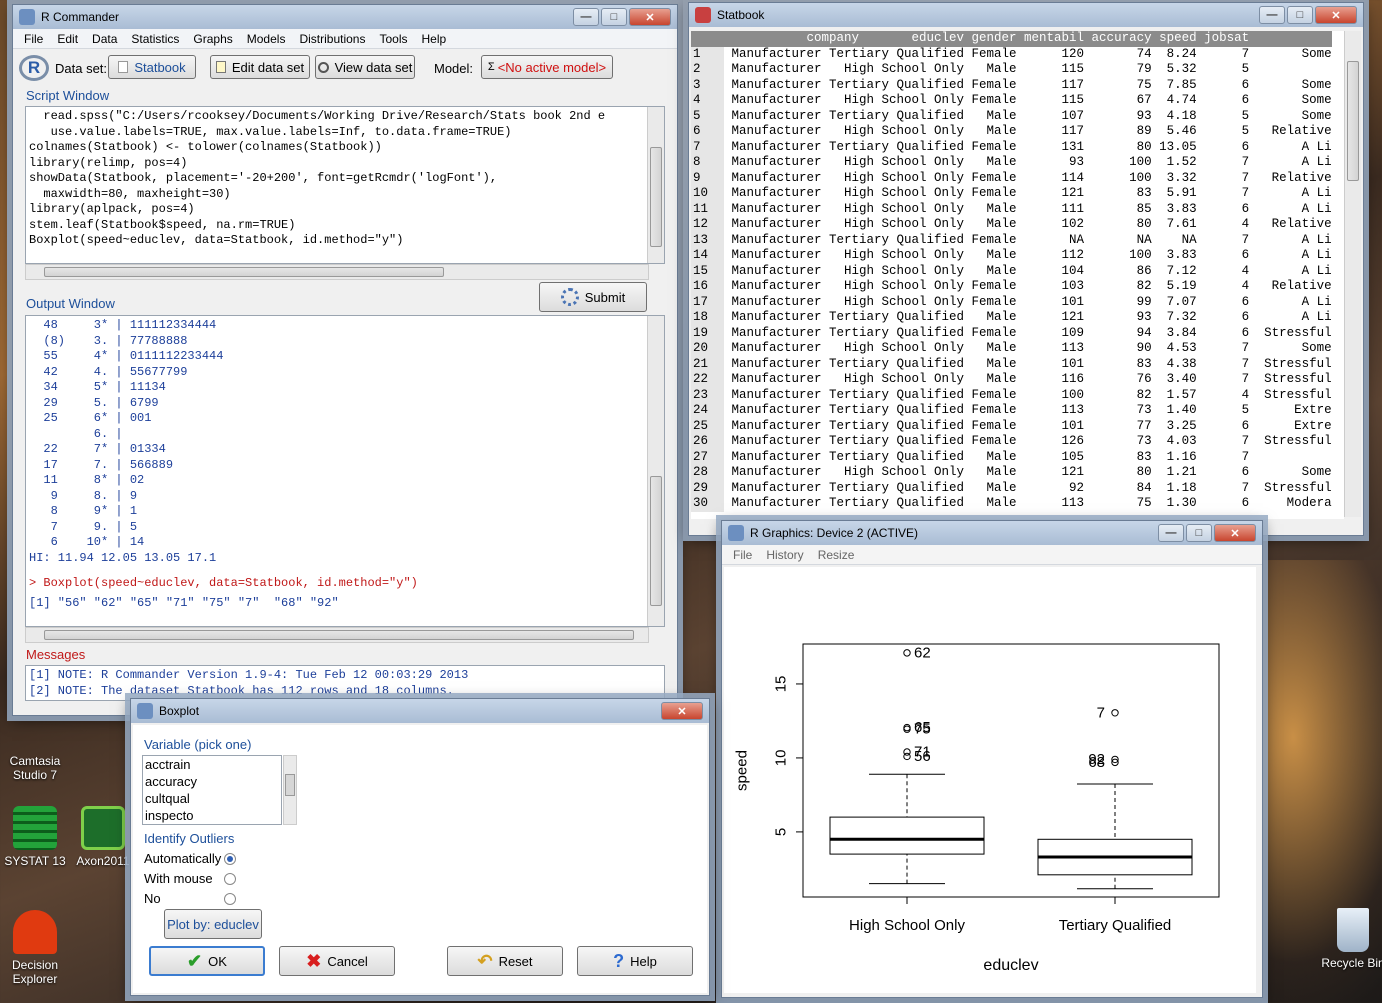  Describe the element at coordinates (152, 67) in the screenshot. I see `dataset-button: Statbook` at that location.